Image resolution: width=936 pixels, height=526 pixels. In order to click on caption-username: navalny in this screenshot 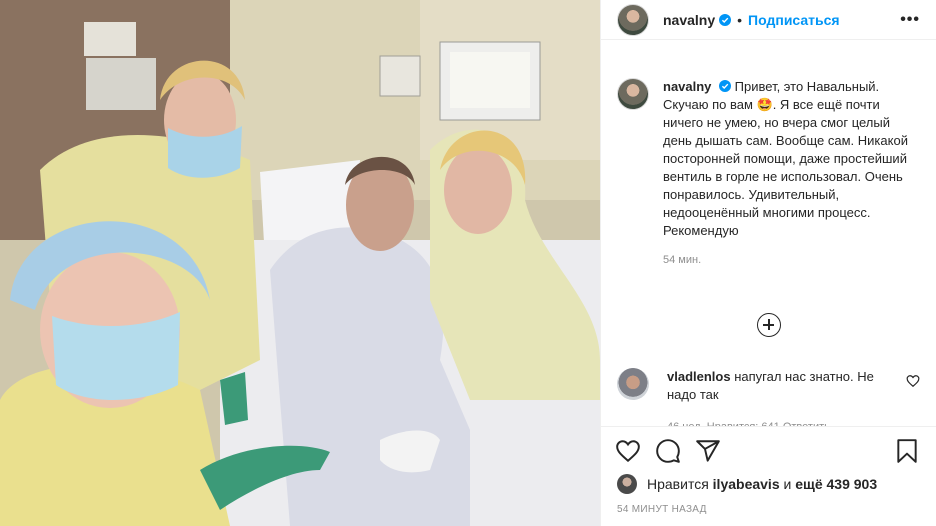, I will do `click(687, 86)`.